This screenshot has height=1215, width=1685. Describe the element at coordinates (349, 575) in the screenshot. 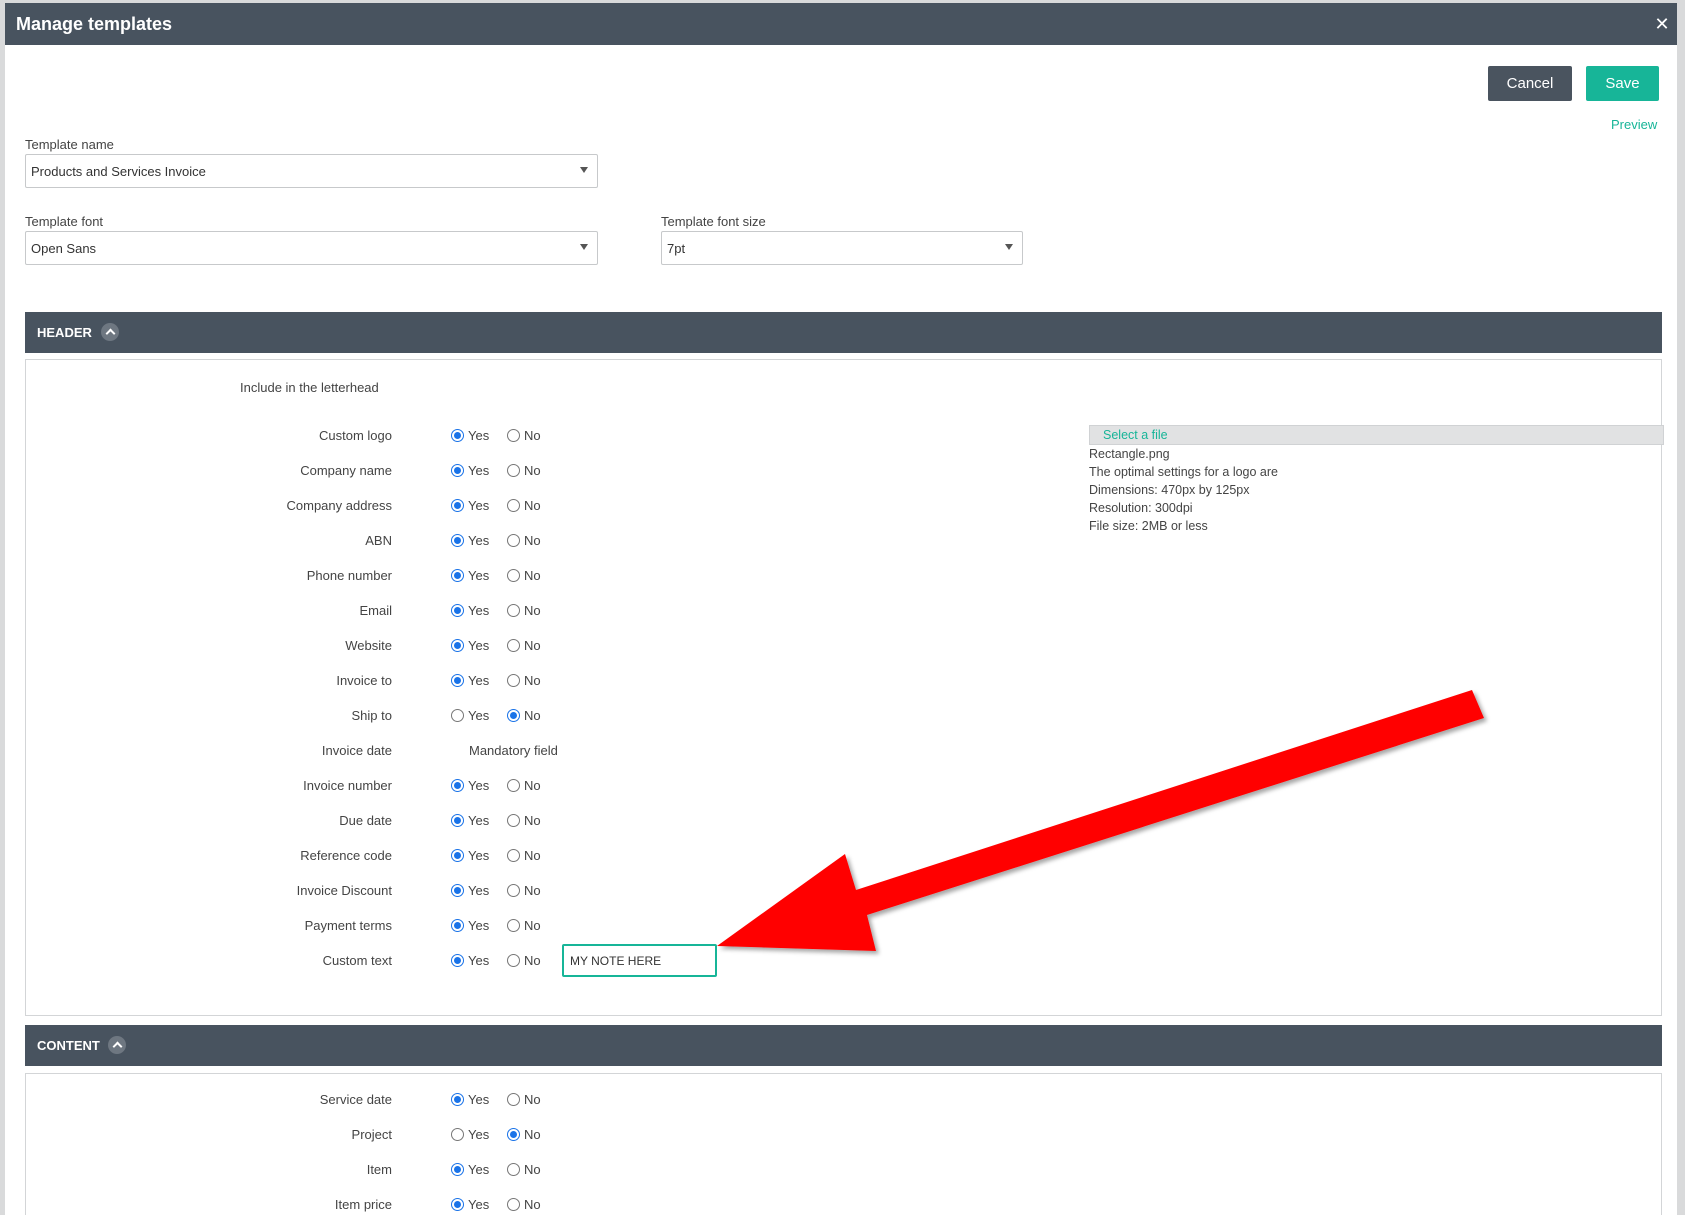

I see `option-label: Phone number` at that location.